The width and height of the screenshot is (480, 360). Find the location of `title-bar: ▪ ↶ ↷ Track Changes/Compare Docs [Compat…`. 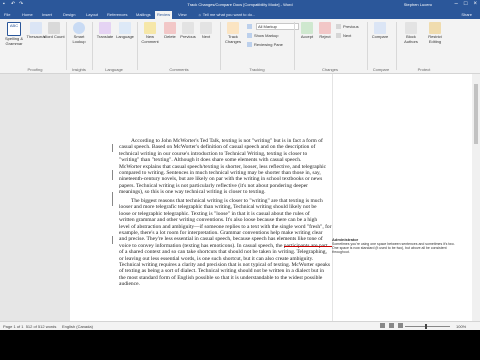

title-bar: ▪ ↶ ↷ Track Changes/Compare Docs [Compat… is located at coordinates (240, 5).